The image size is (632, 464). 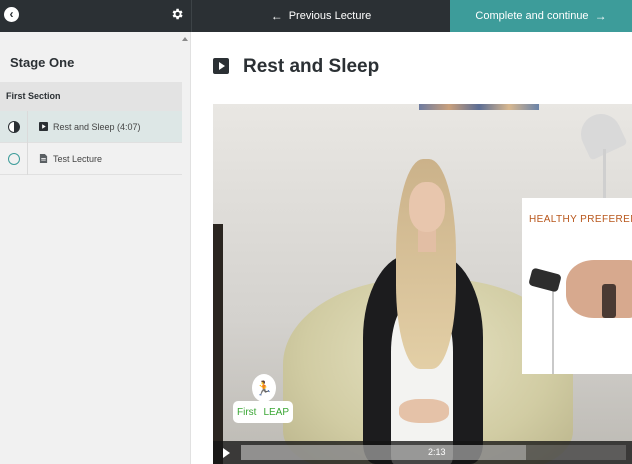 I want to click on sidebar-item-test-lecture: Test Lecture, so click(x=91, y=158).